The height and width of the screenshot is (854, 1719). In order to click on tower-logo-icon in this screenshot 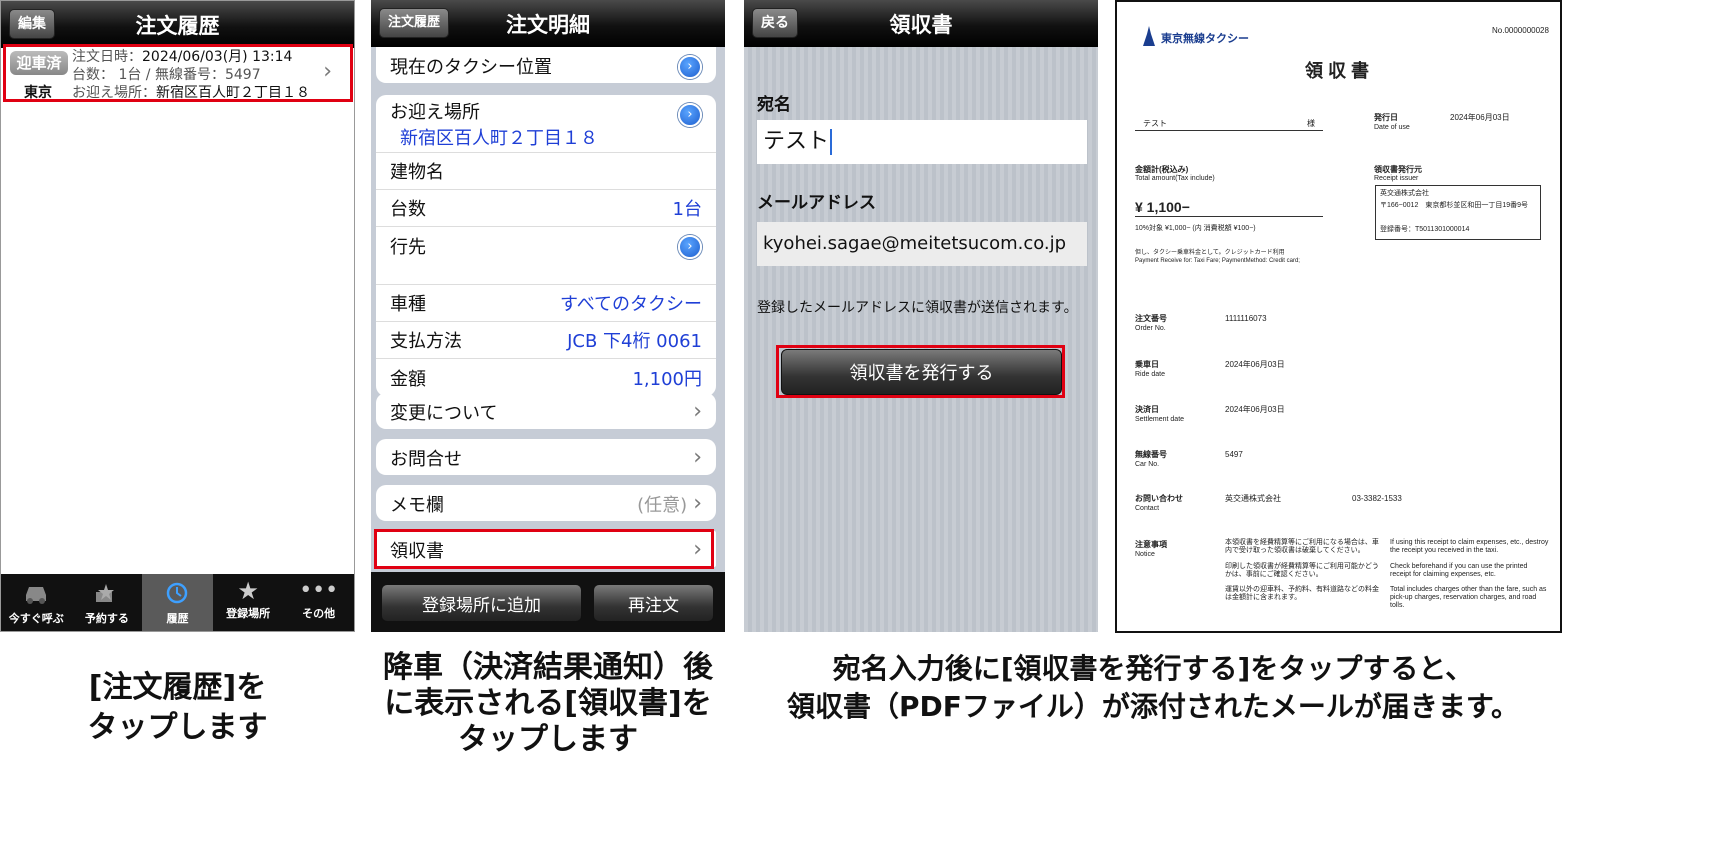, I will do `click(1149, 36)`.